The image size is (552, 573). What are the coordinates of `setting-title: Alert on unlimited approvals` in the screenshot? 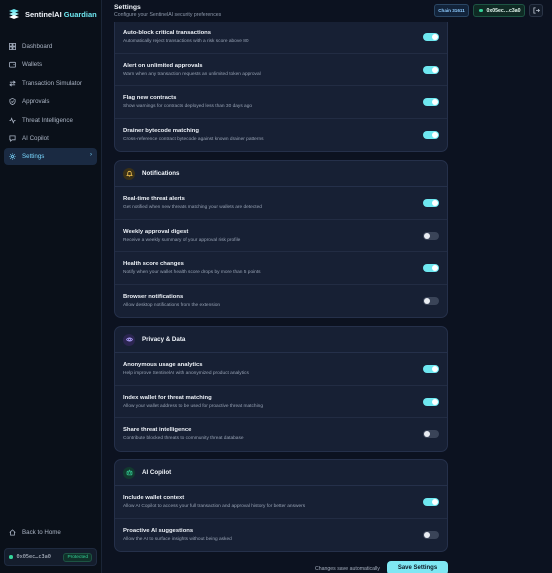 It's located at (163, 65).